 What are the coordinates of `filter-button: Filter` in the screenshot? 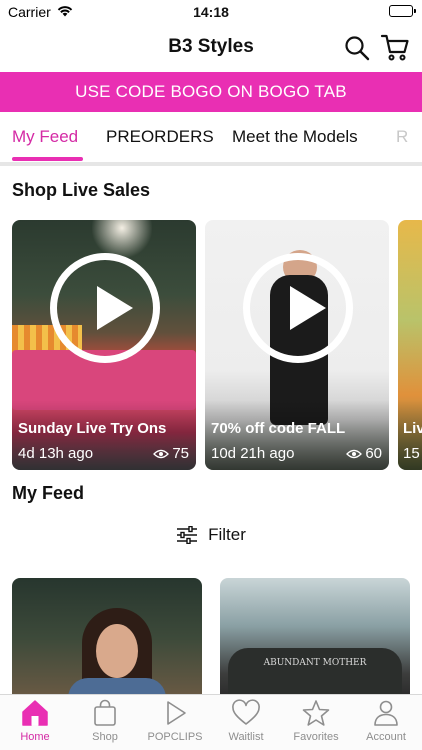 It's located at (211, 535).